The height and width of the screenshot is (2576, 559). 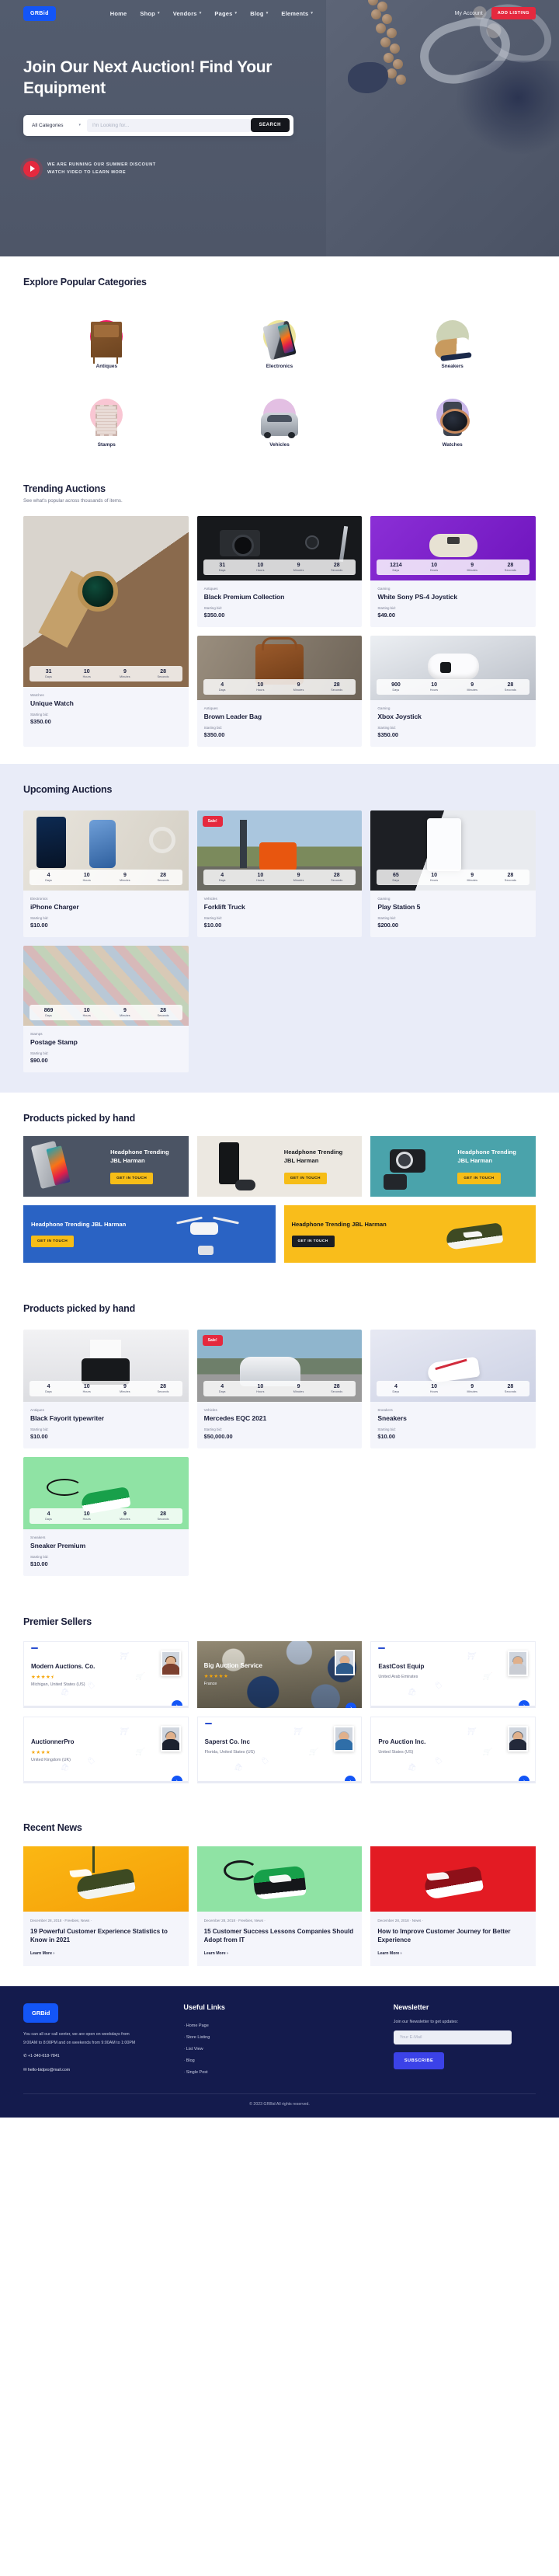 I want to click on category-label: Electronics, so click(x=279, y=366).